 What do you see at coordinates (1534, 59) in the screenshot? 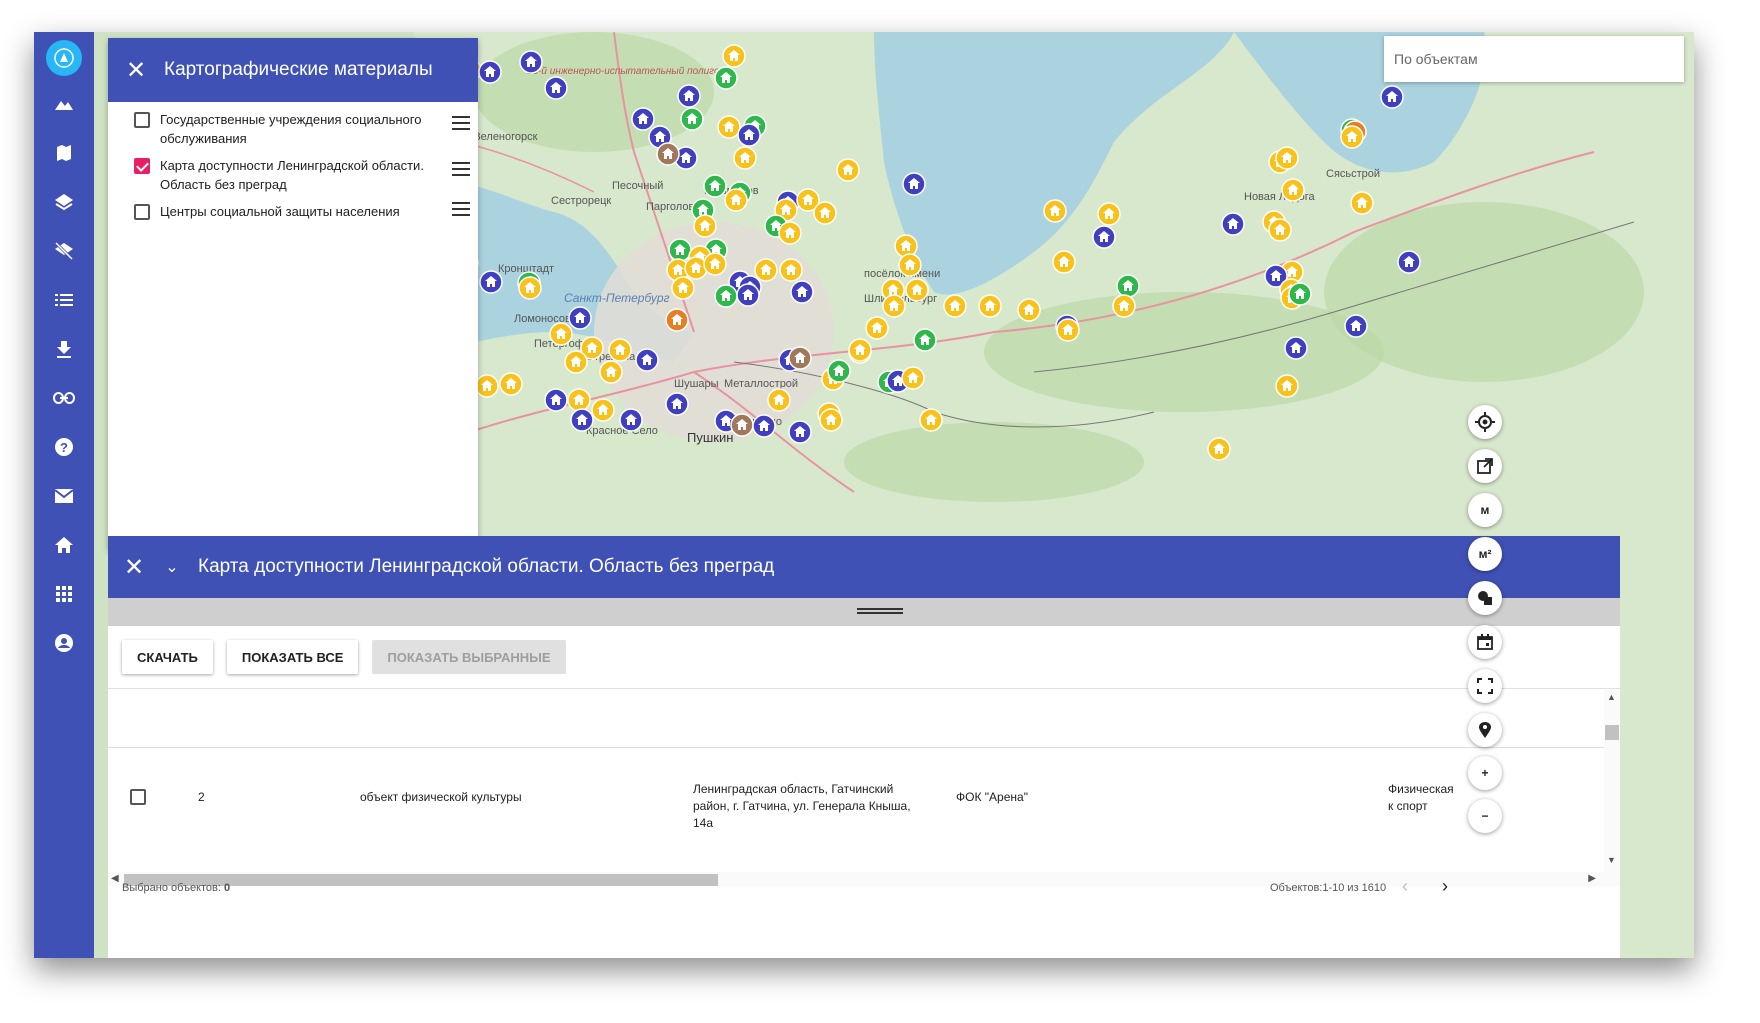
I see `search-input: По объектам` at bounding box center [1534, 59].